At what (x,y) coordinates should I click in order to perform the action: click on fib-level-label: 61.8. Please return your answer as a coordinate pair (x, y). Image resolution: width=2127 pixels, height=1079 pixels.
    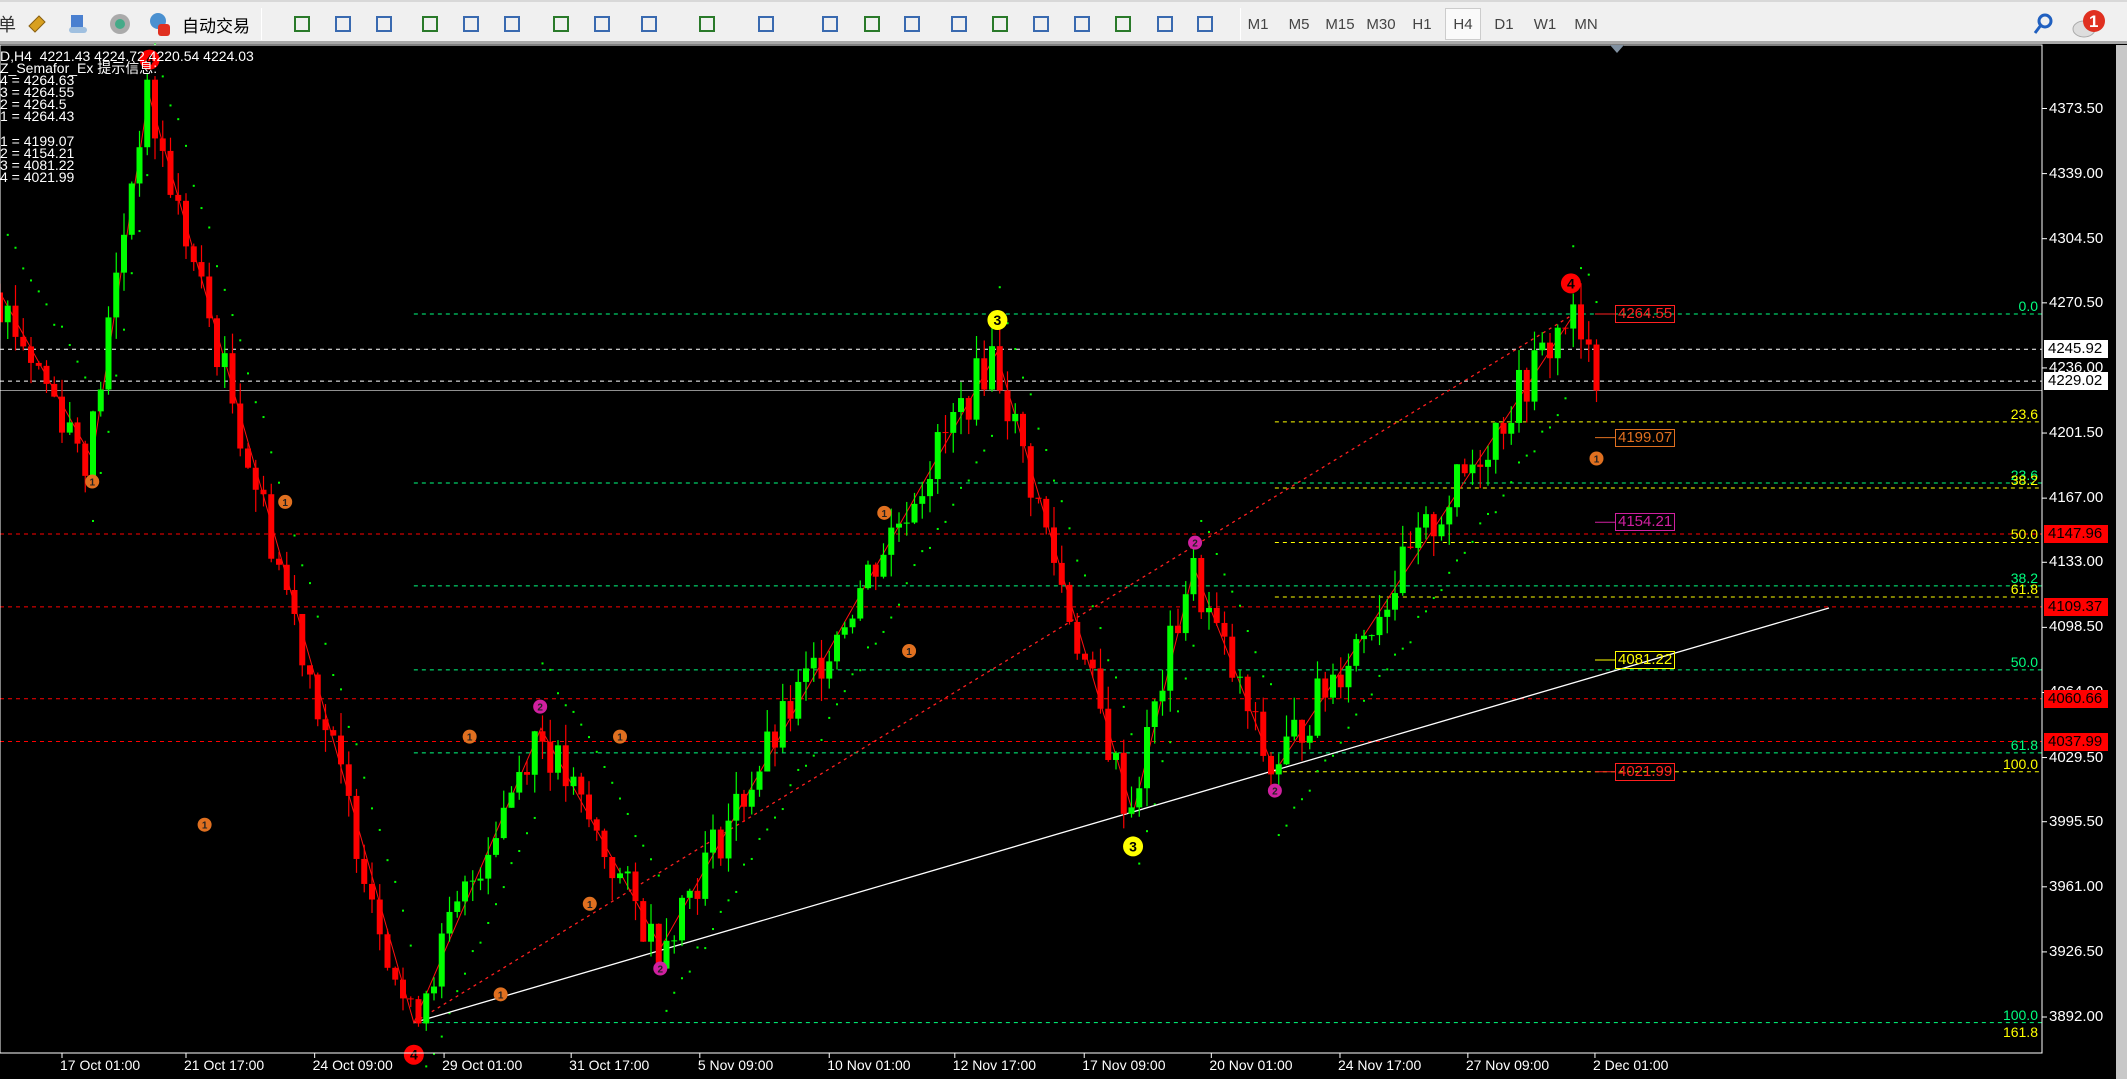
    Looking at the image, I should click on (2024, 588).